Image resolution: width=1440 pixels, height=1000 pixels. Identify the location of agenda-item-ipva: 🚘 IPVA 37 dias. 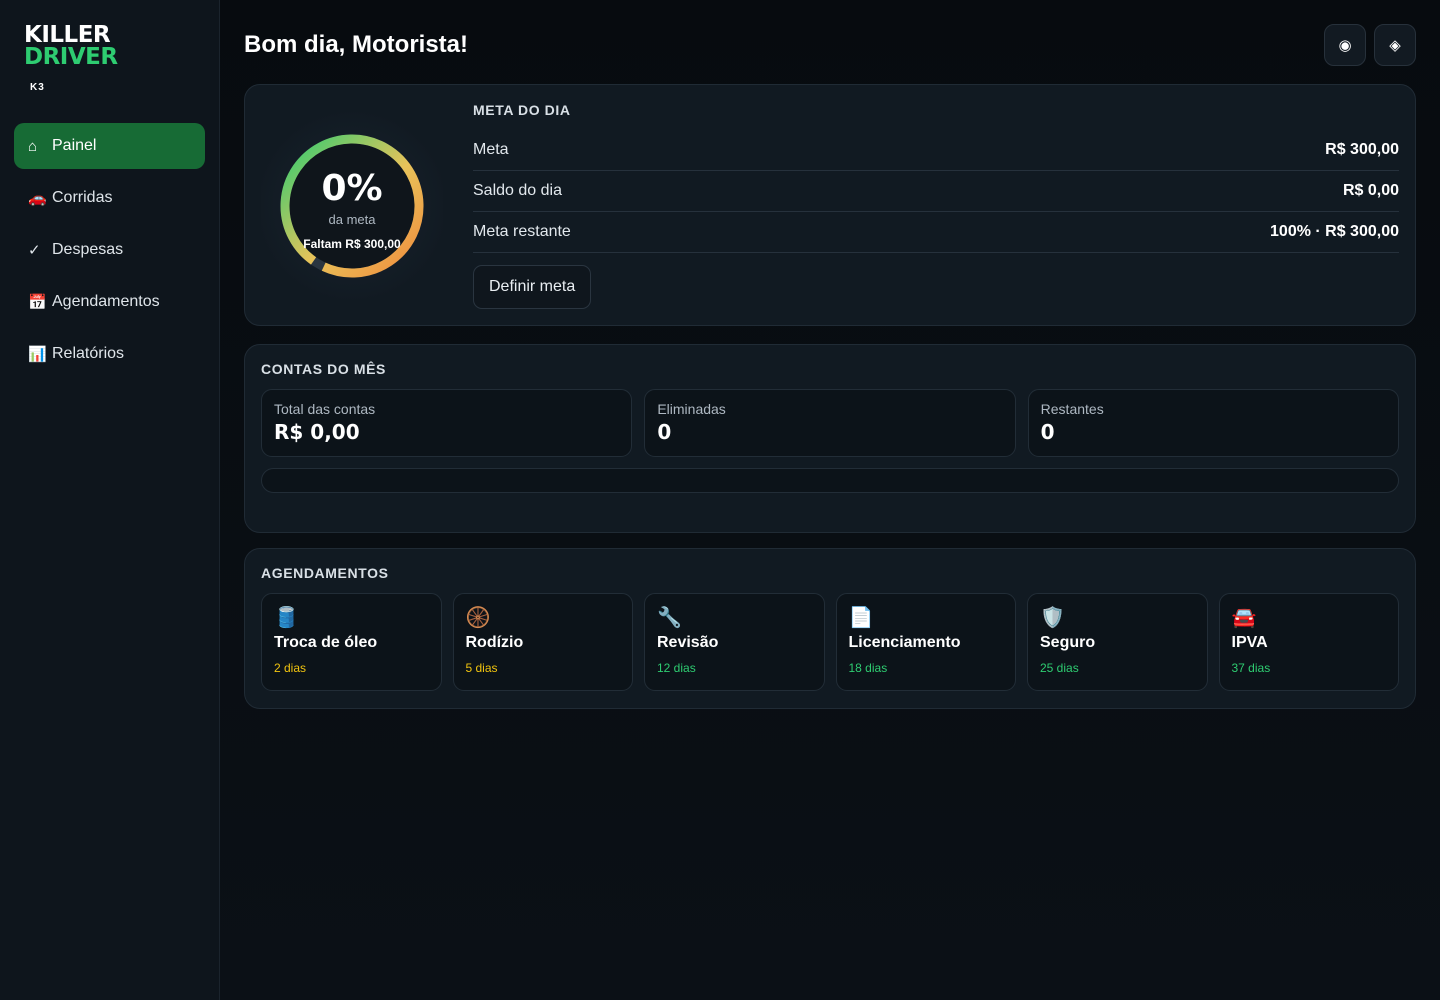
(1308, 642).